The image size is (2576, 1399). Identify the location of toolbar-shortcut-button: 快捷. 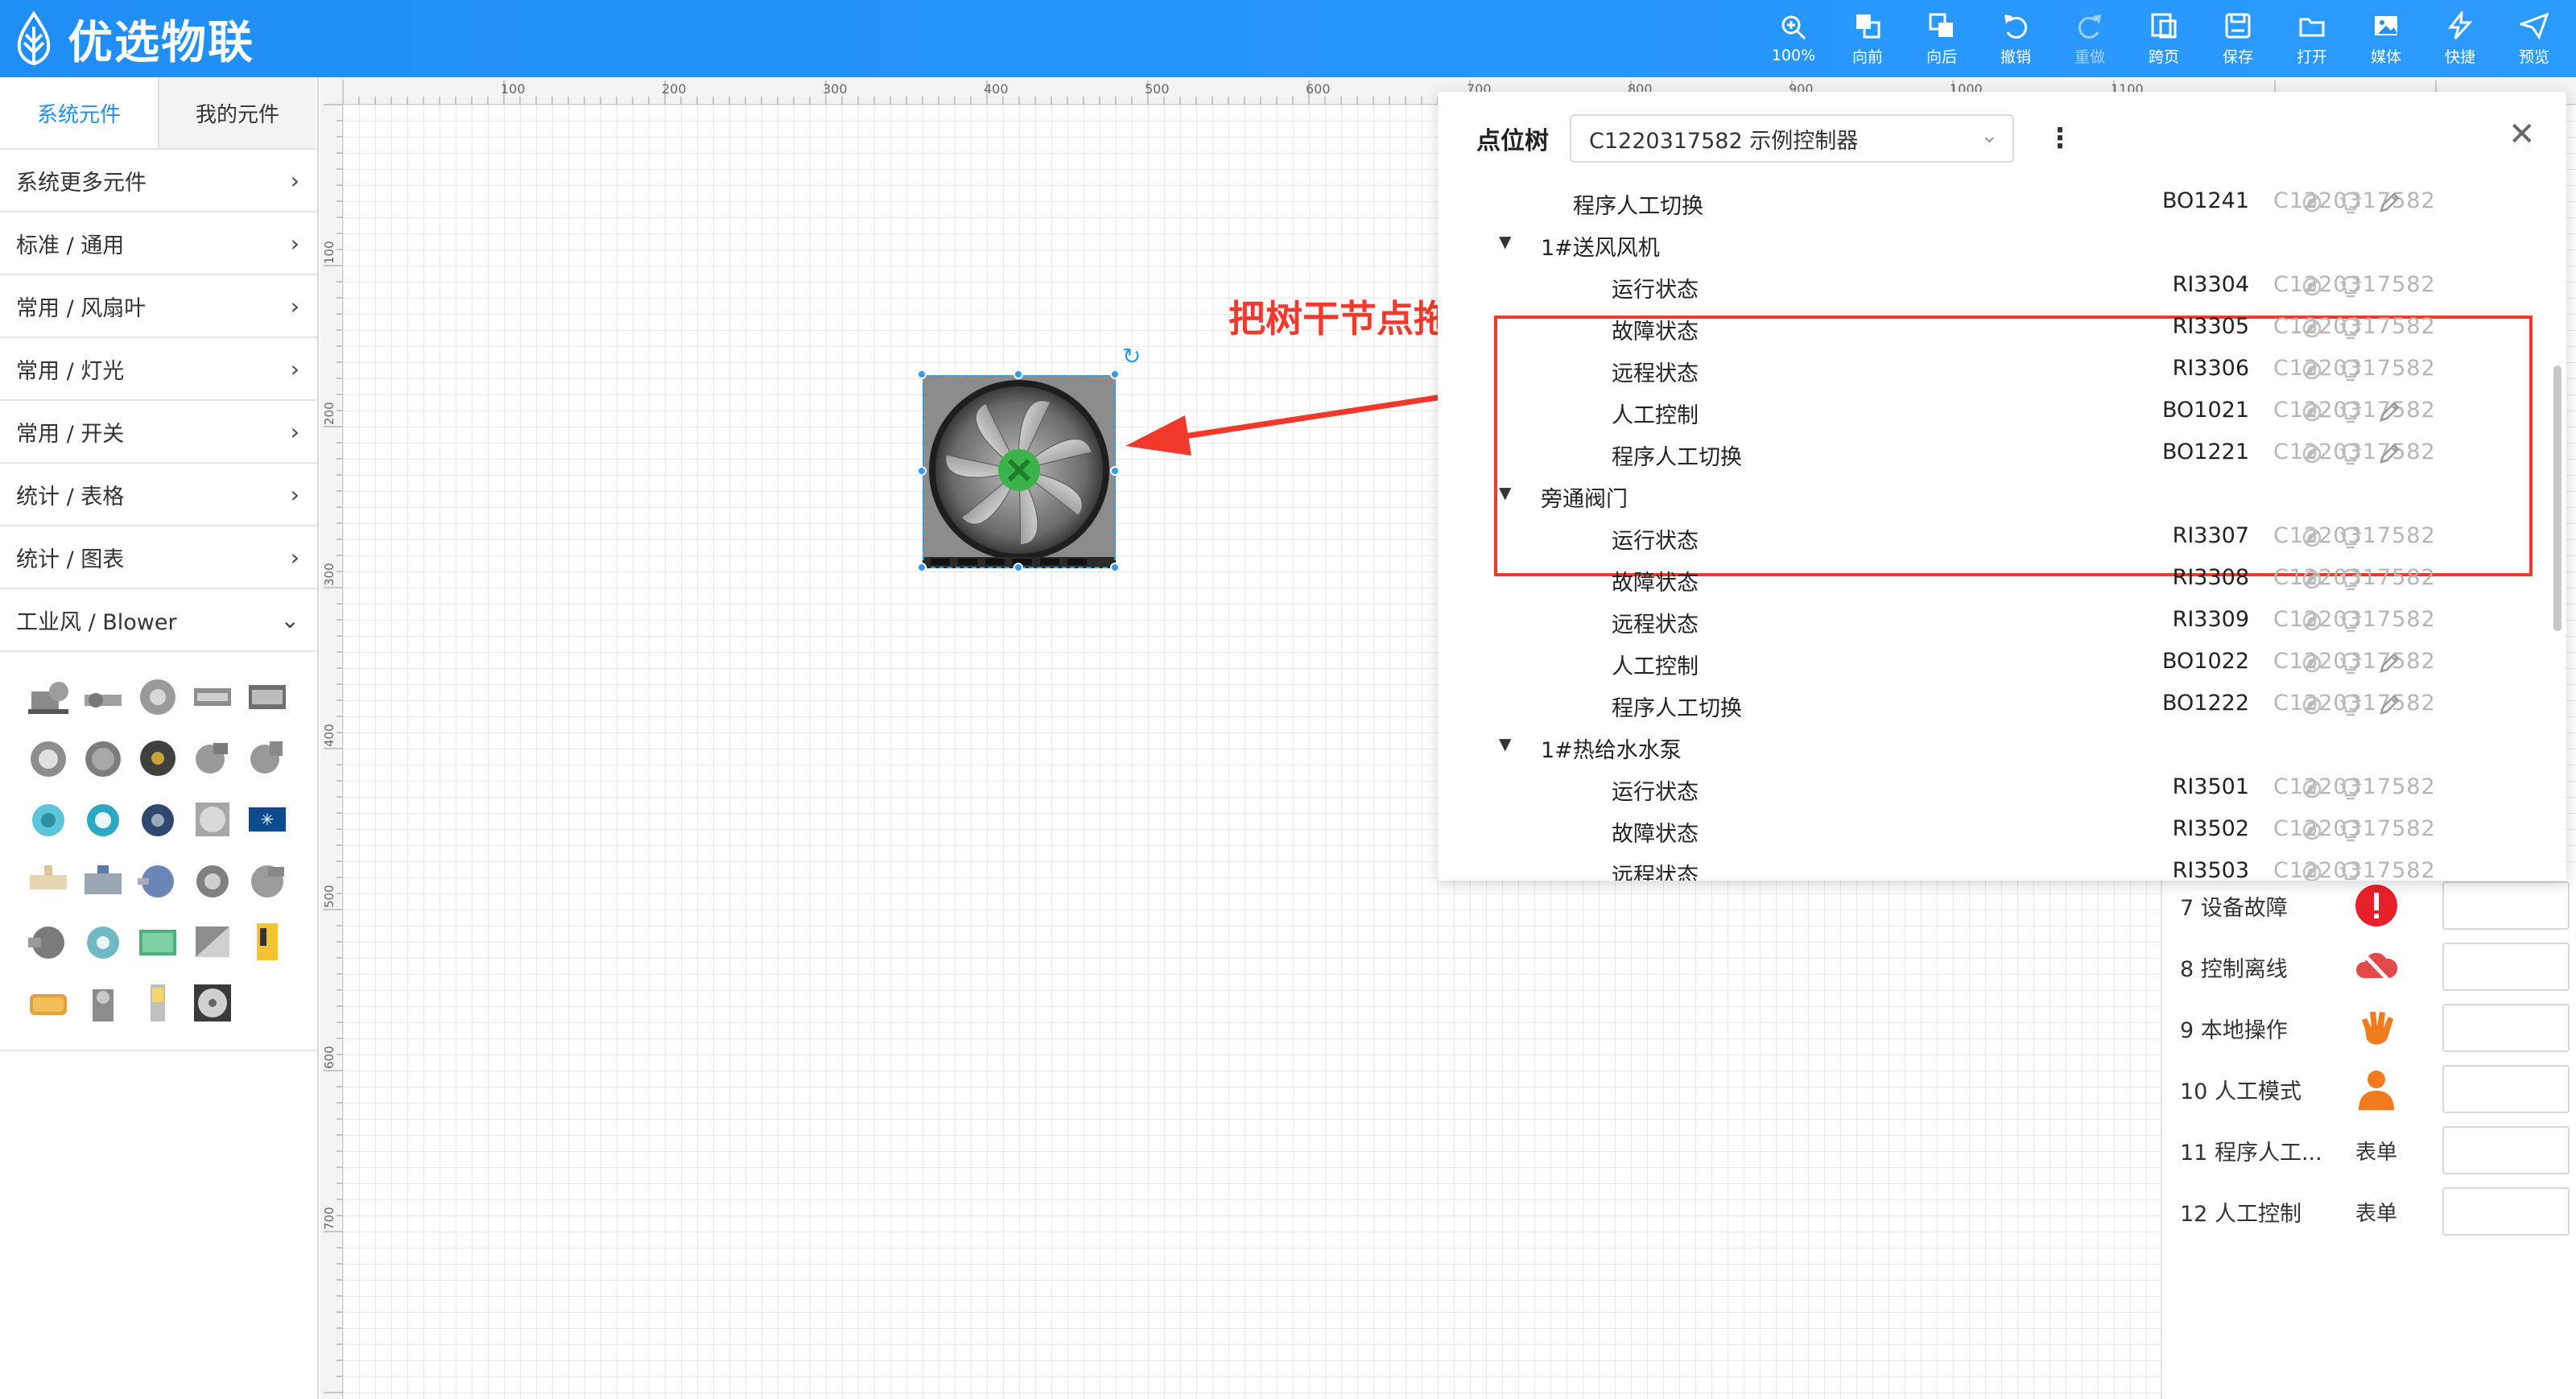
(2460, 38).